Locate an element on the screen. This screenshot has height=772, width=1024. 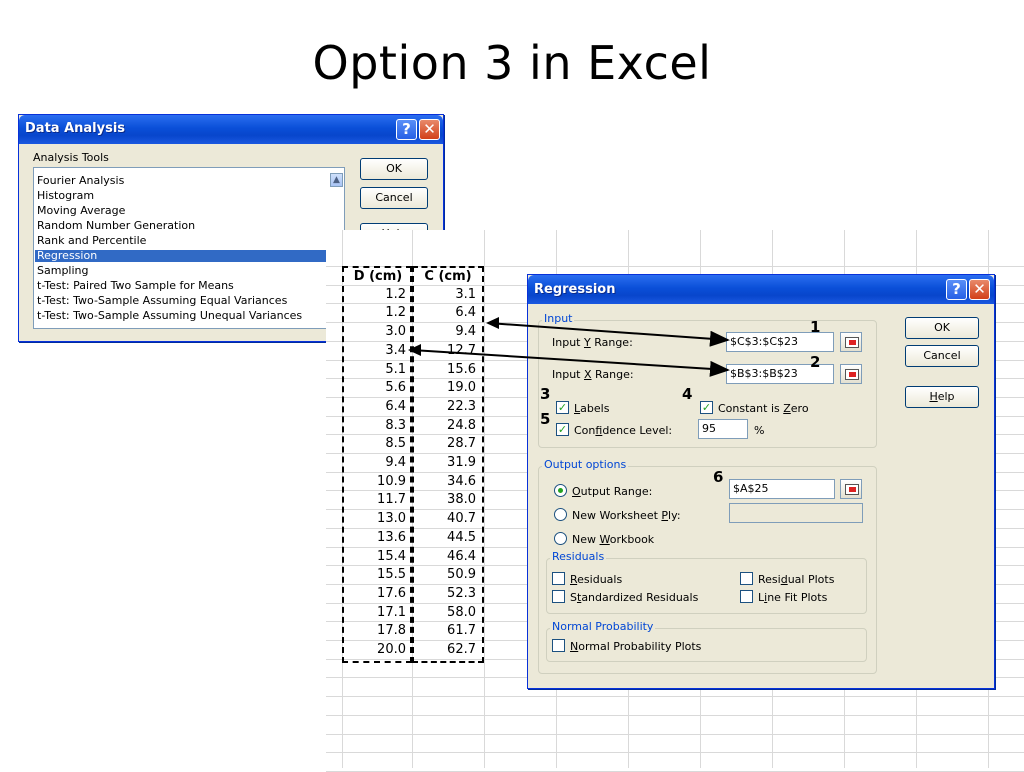
scroll-up-icon: ▲ is located at coordinates (336, 180).